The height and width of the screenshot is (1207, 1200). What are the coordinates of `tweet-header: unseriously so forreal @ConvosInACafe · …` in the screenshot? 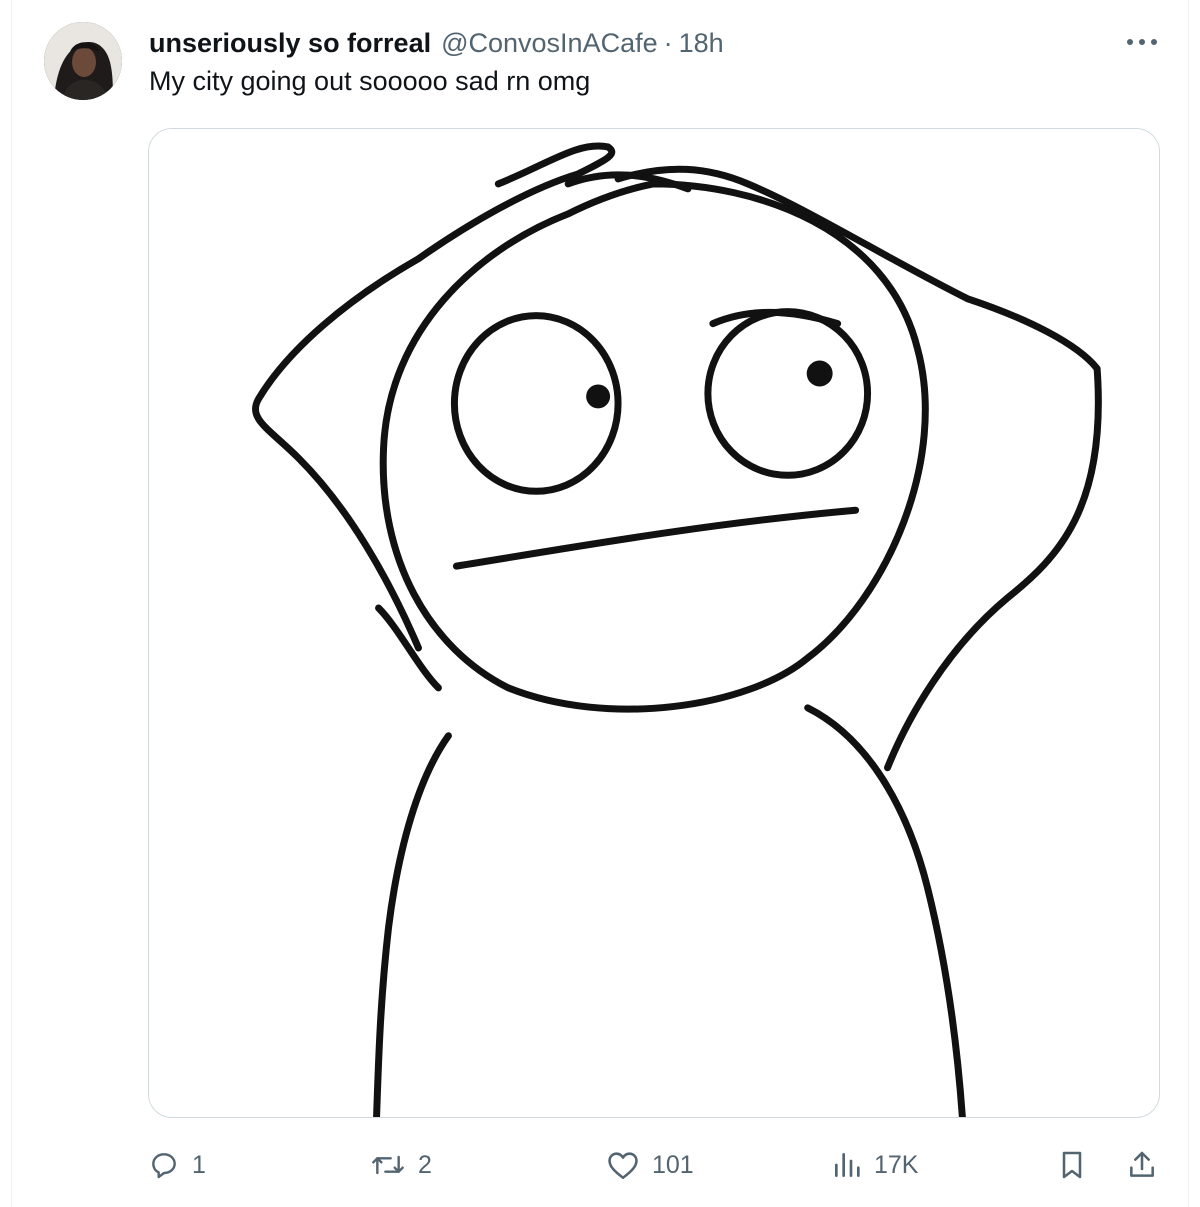 It's located at (436, 43).